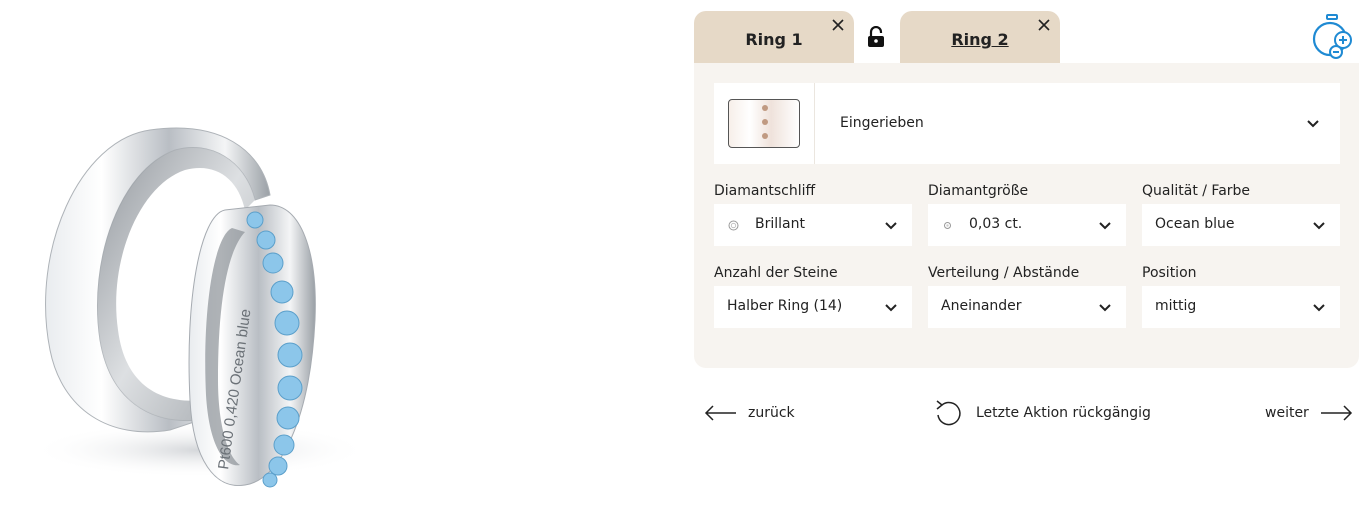 This screenshot has width=1365, height=527. I want to click on finish-thumbnail, so click(764, 123).